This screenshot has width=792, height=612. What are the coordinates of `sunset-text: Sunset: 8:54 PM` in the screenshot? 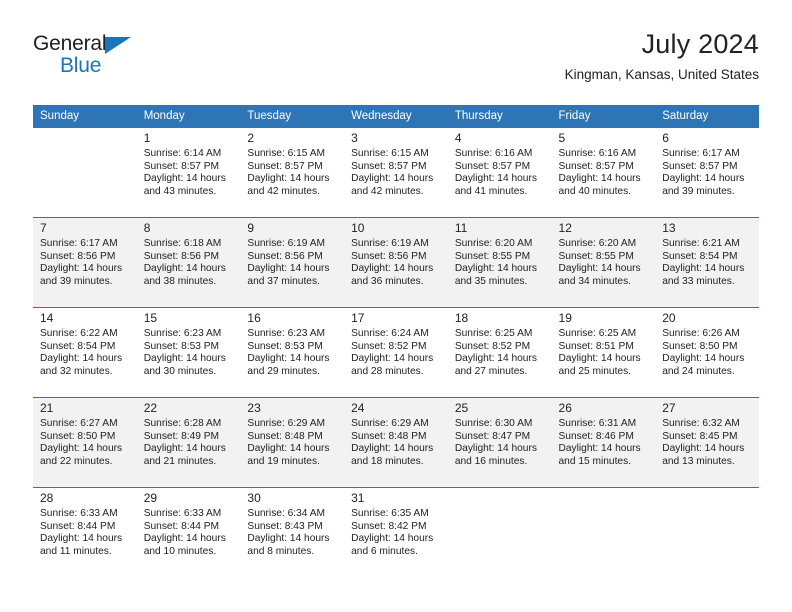 It's located at (700, 256).